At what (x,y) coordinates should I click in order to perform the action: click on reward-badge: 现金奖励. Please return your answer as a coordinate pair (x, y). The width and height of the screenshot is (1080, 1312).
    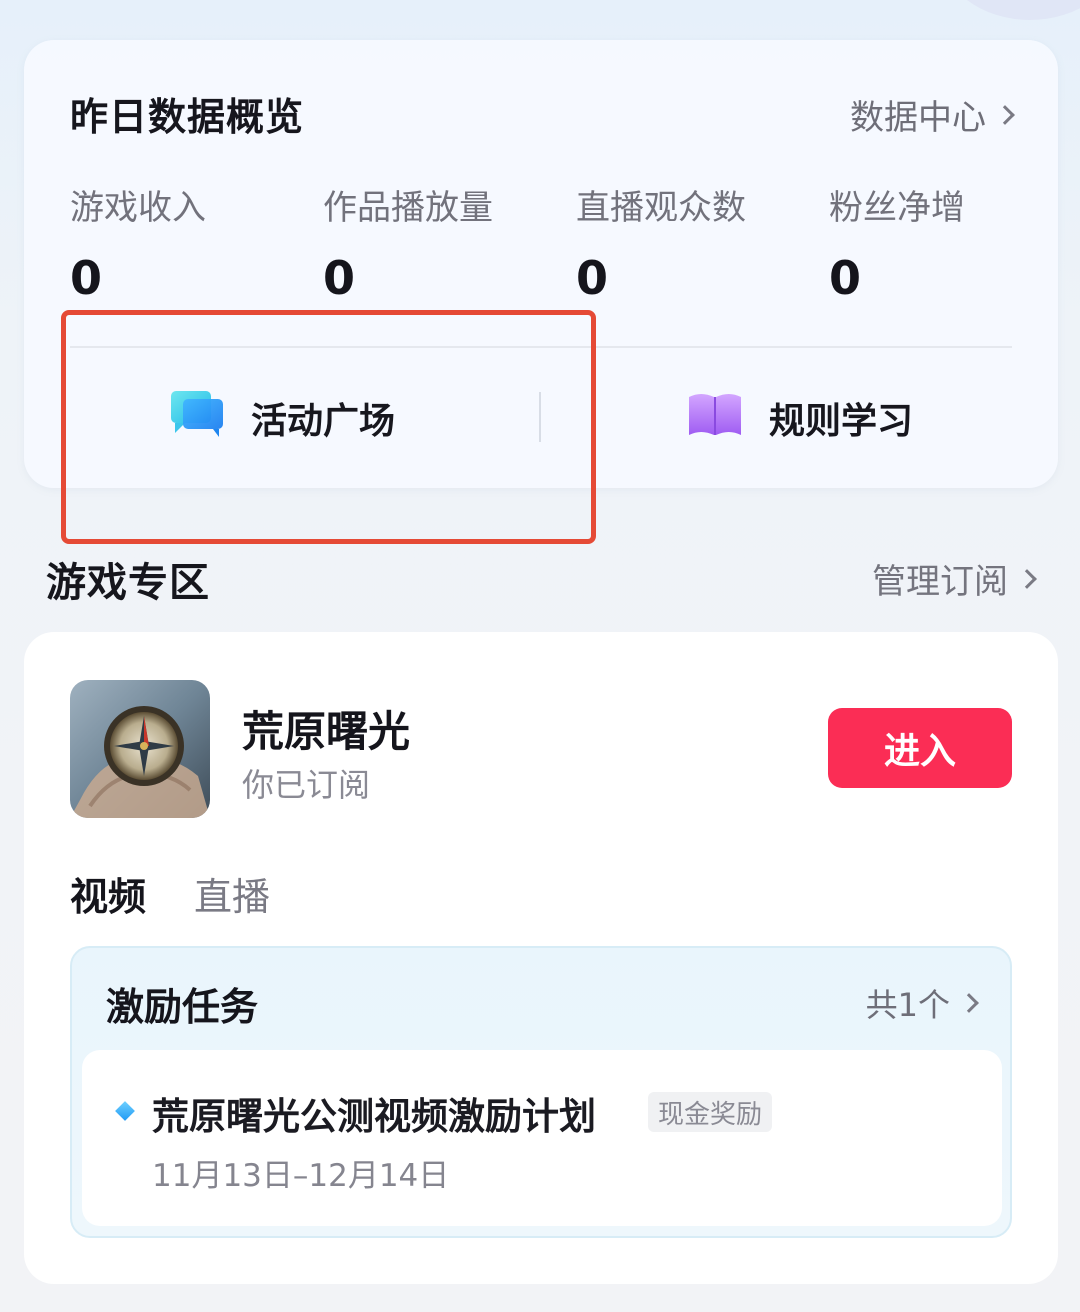
    Looking at the image, I should click on (710, 1112).